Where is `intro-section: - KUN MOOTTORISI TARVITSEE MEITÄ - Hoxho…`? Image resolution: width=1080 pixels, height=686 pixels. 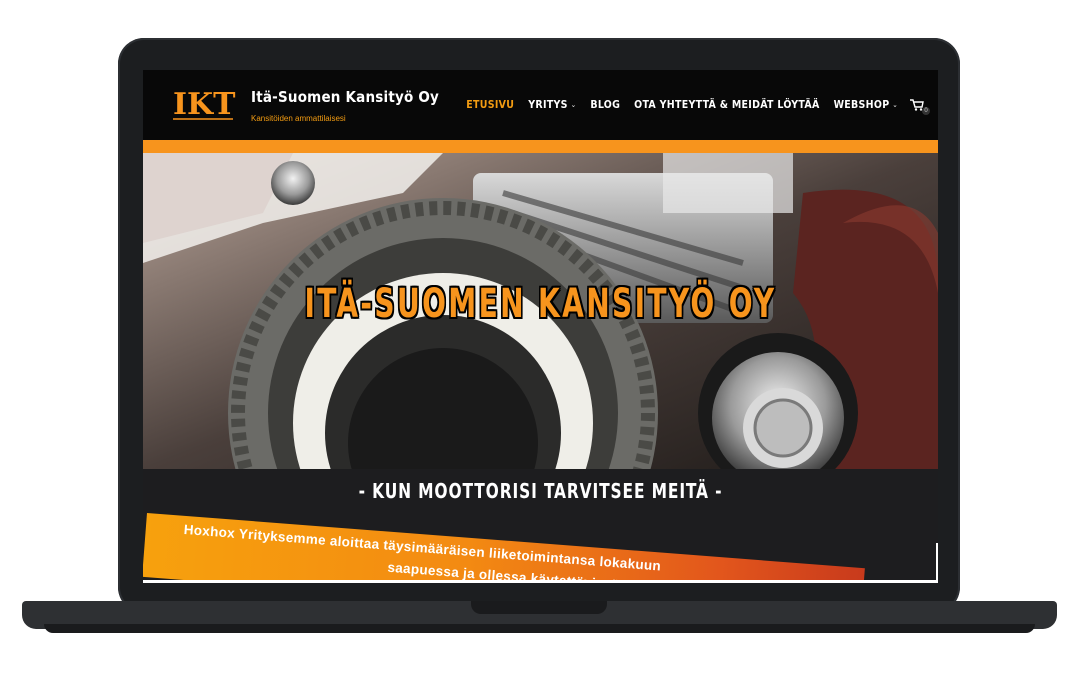 intro-section: - KUN MOOTTORISI TARVITSEE MEITÄ - Hoxho… is located at coordinates (540, 526).